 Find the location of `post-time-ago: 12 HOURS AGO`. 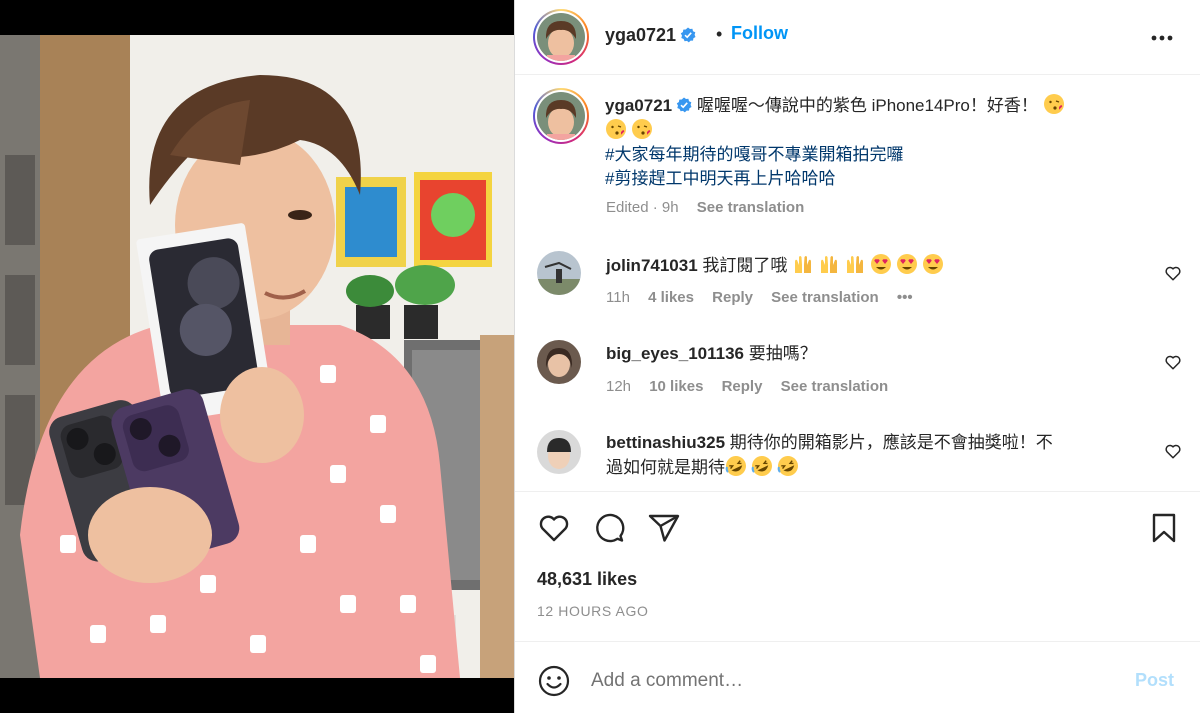

post-time-ago: 12 HOURS AGO is located at coordinates (592, 611).